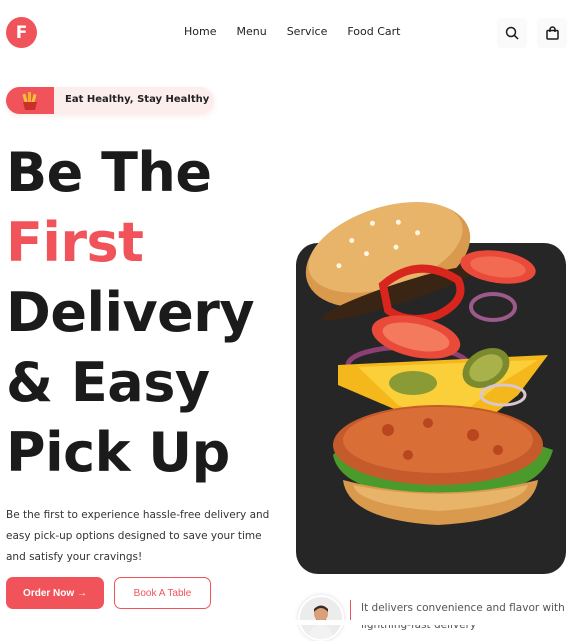 The image size is (569, 641). Describe the element at coordinates (75, 242) in the screenshot. I see `headline-line-2: First` at that location.